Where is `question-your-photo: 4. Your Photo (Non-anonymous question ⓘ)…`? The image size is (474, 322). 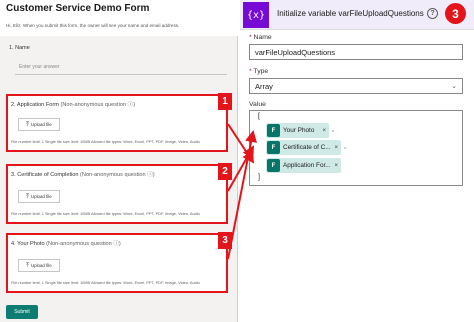 question-your-photo: 4. Your Photo (Non-anonymous question ⓘ)… is located at coordinates (117, 263).